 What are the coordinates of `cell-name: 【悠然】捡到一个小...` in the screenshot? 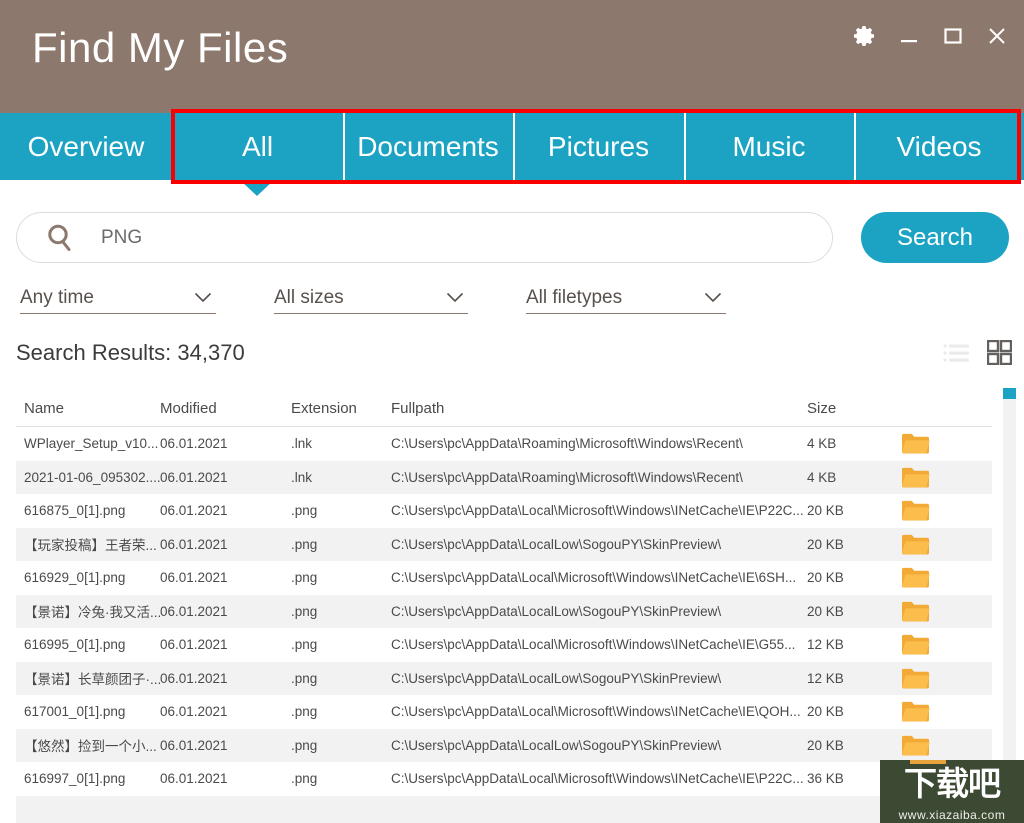 It's located at (90, 747).